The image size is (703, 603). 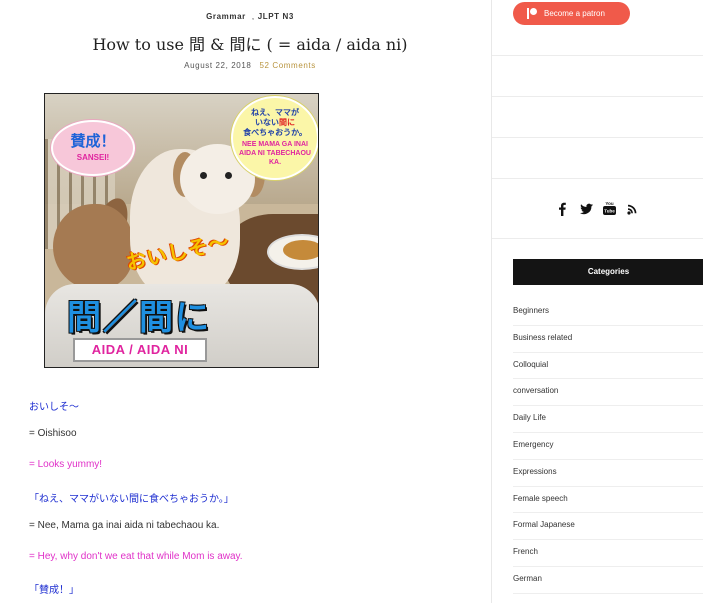 What do you see at coordinates (597, 209) in the screenshot?
I see `social-links: You Tube` at bounding box center [597, 209].